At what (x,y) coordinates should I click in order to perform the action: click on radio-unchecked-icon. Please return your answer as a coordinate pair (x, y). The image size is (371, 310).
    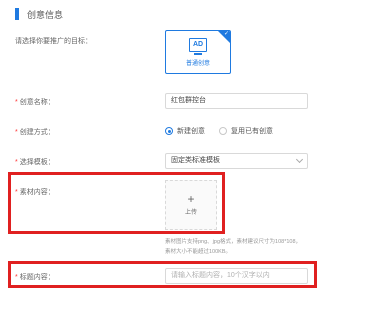
    Looking at the image, I should click on (223, 131).